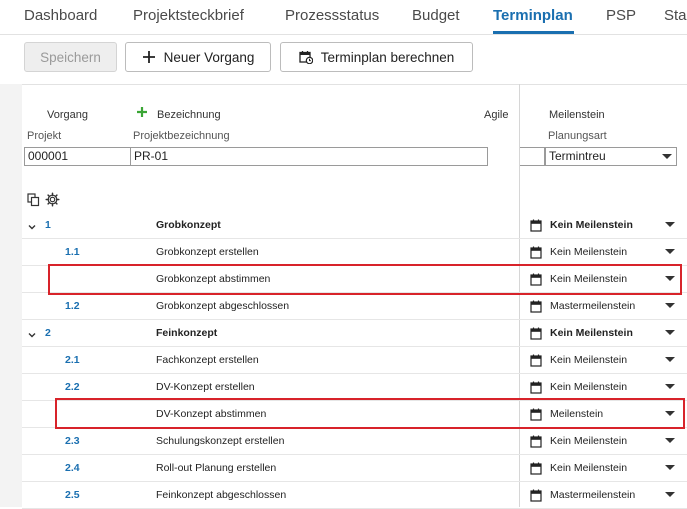 The height and width of the screenshot is (509, 687). What do you see at coordinates (207, 252) in the screenshot?
I see `row-name: Grobkonzept erstellen` at bounding box center [207, 252].